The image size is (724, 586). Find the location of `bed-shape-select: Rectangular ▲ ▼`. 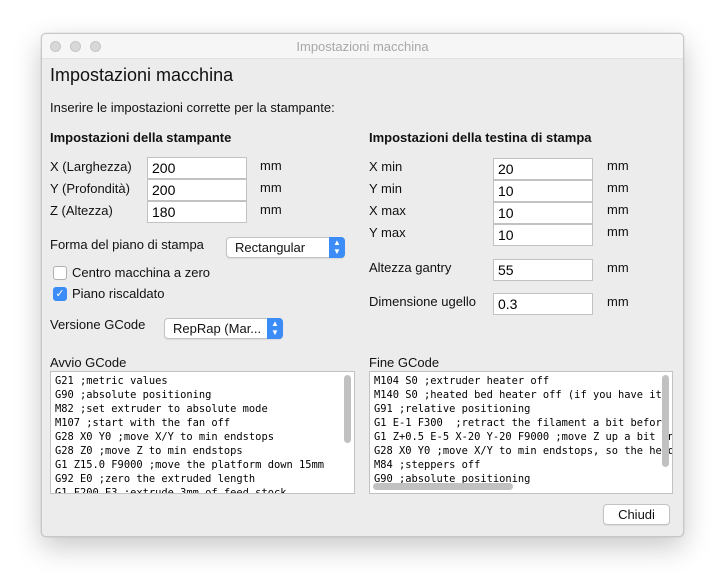

bed-shape-select: Rectangular ▲ ▼ is located at coordinates (285, 247).